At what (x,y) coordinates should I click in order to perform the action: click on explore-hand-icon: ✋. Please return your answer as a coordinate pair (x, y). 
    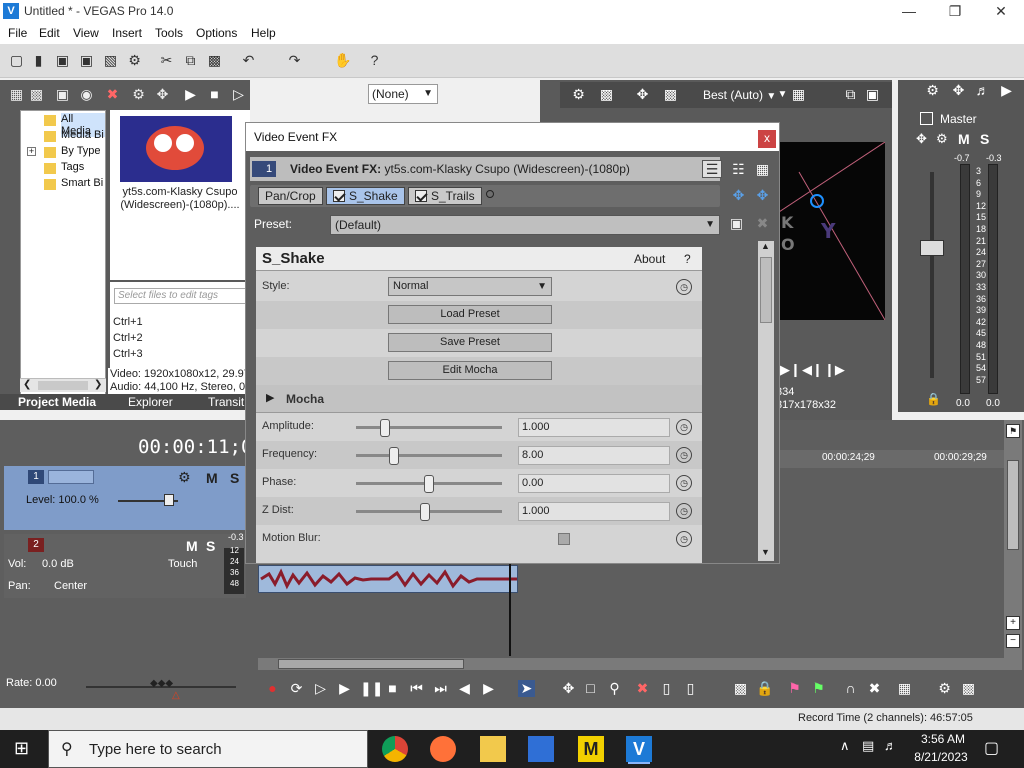
    Looking at the image, I should click on (342, 60).